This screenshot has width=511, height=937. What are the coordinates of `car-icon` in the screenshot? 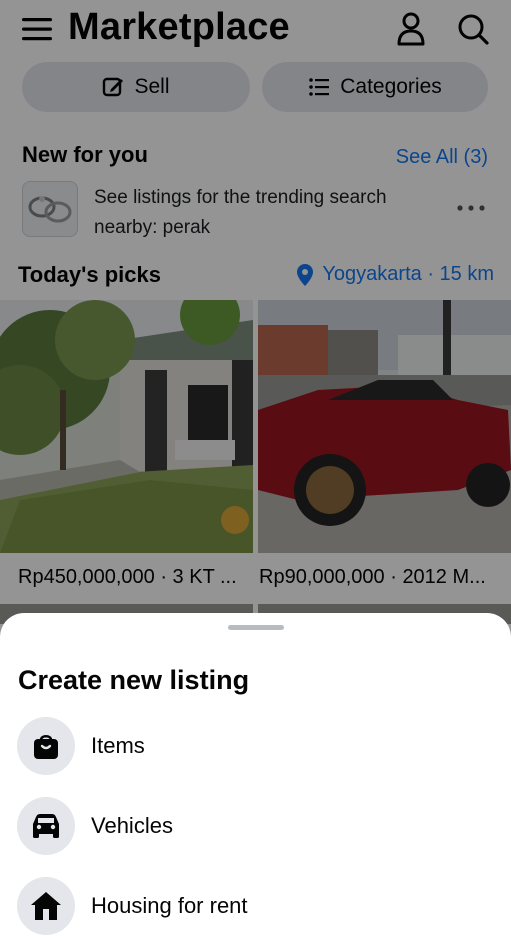 It's located at (46, 826).